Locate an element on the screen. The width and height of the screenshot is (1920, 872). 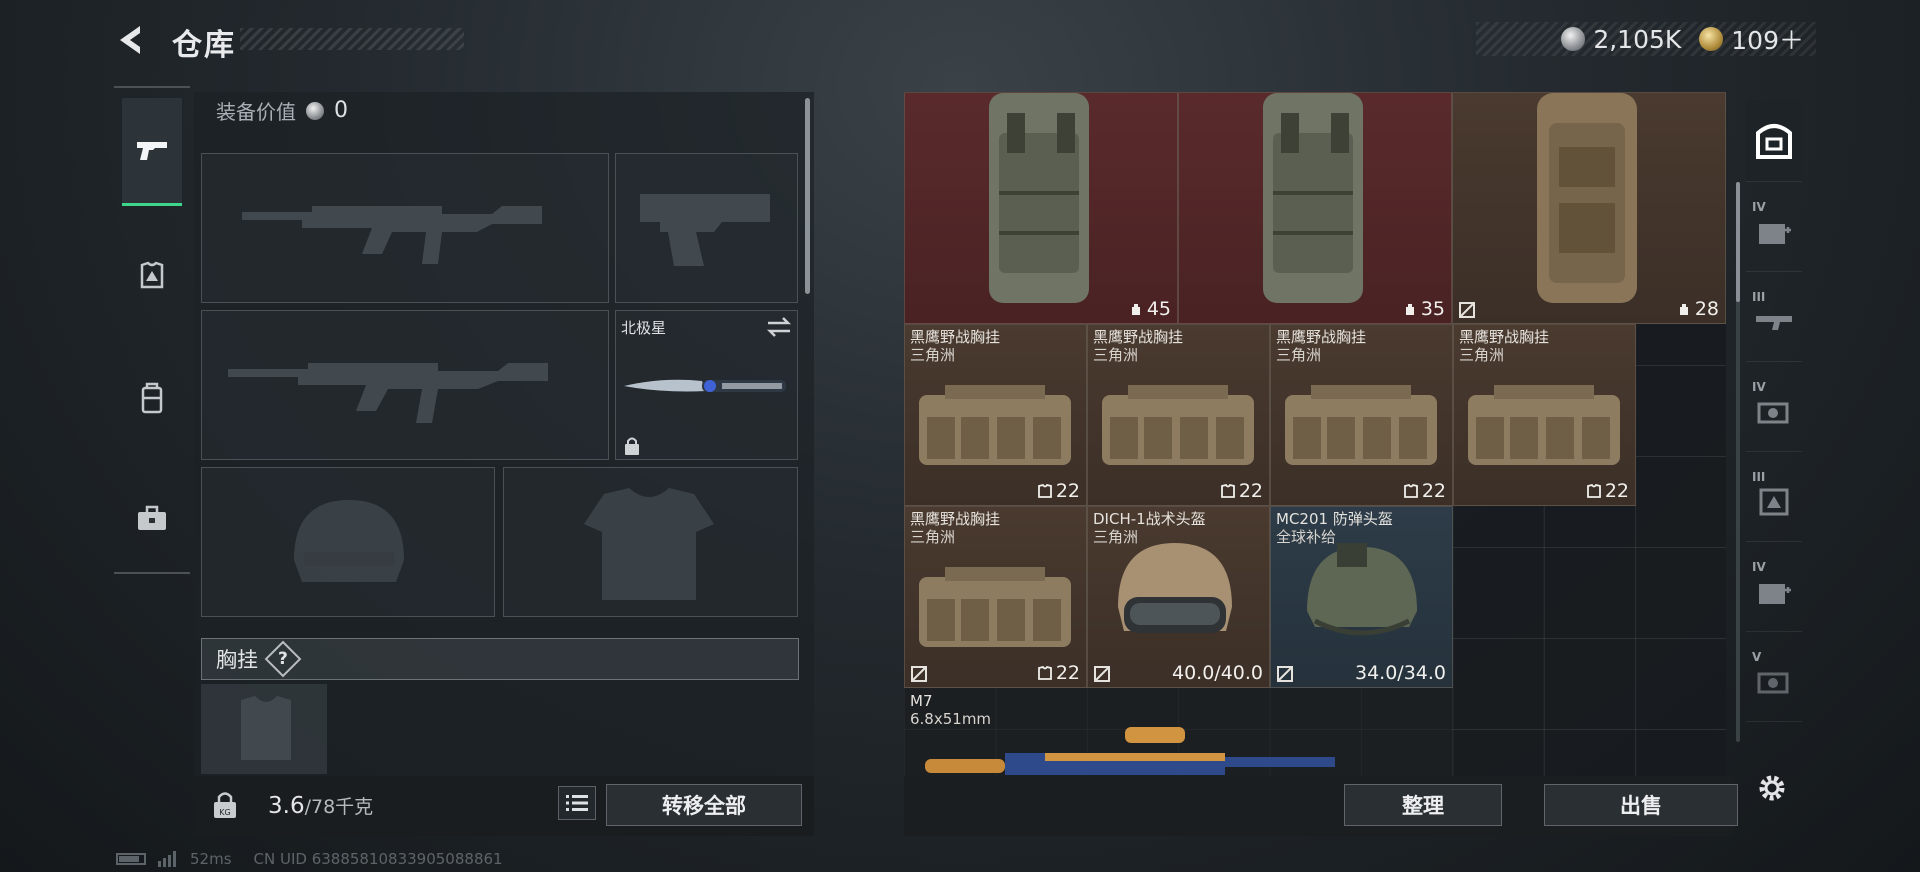
filter-all is located at coordinates (1774, 141).